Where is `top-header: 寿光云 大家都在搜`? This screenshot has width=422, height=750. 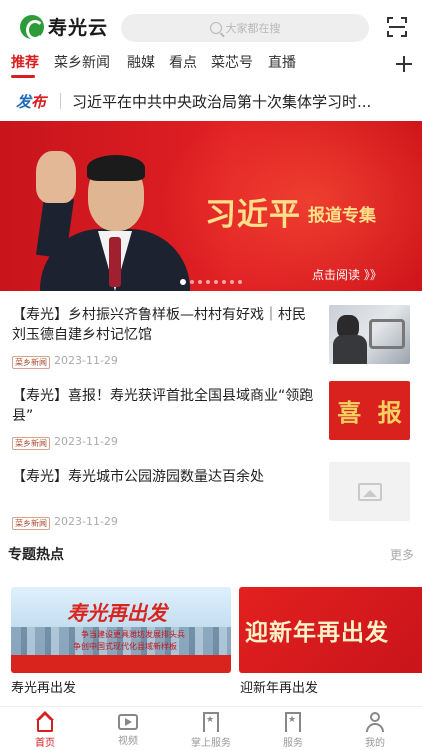 top-header: 寿光云 大家都在搜 is located at coordinates (211, 26).